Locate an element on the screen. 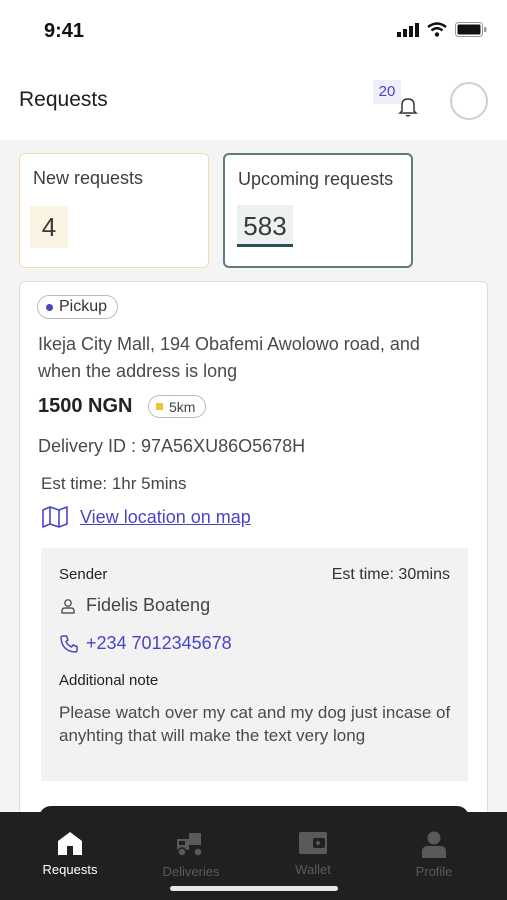 This screenshot has height=900, width=507. bottom-nav: Requests Deliveries Wallet Profile is located at coordinates (253, 856).